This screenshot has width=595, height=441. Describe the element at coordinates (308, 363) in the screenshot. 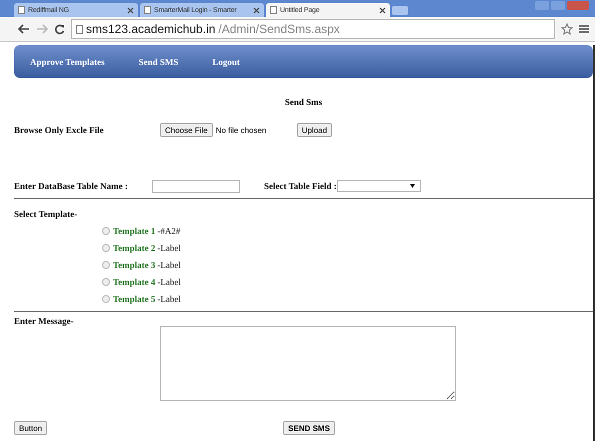

I see `message-field` at that location.